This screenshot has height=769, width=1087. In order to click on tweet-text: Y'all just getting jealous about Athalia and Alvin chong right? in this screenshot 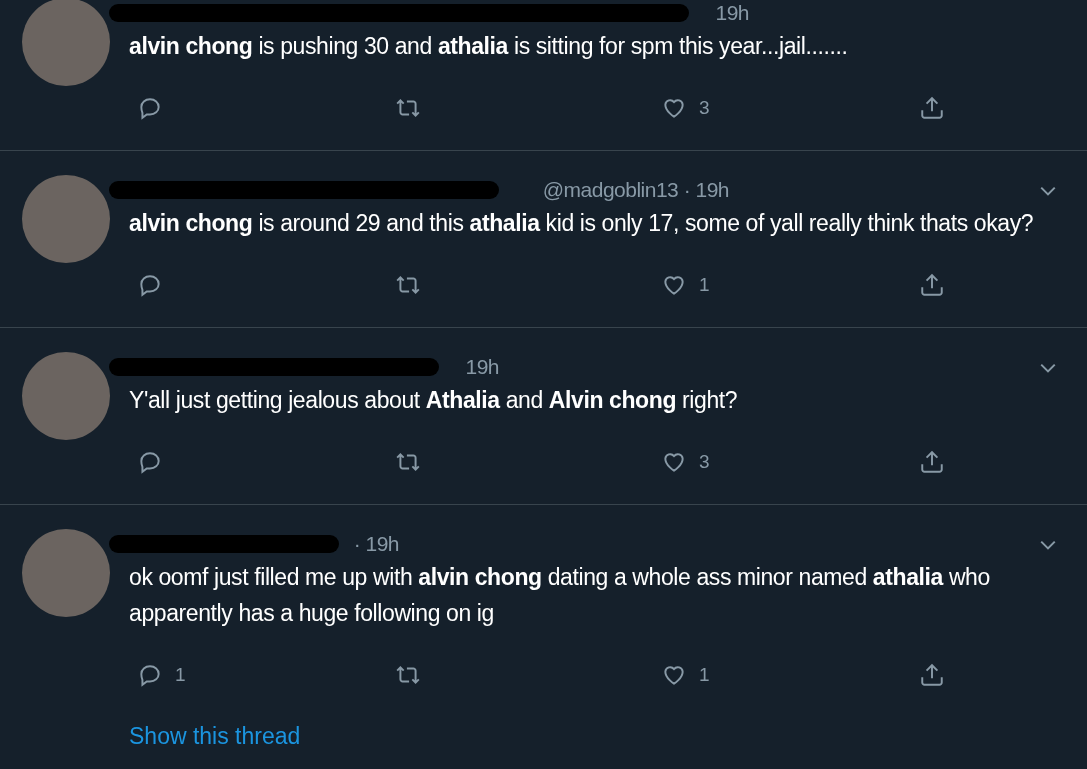, I will do `click(434, 400)`.